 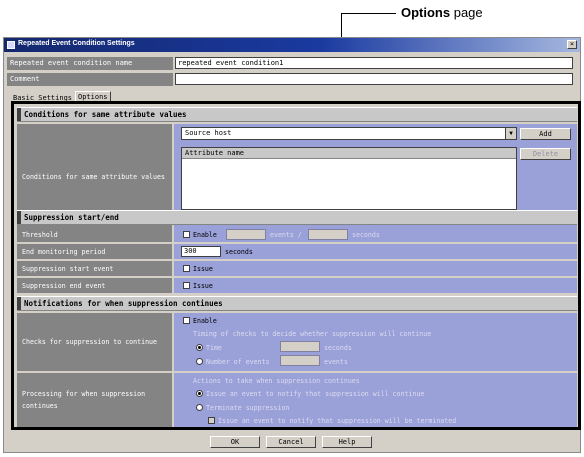 I want to click on processing-label-line1: Processing for when suppression, so click(x=84, y=394).